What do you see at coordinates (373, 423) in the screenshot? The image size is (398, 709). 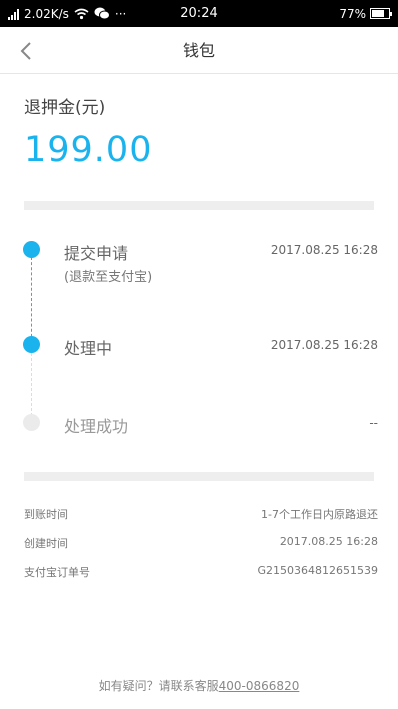 I see `timeline-step-time: --` at bounding box center [373, 423].